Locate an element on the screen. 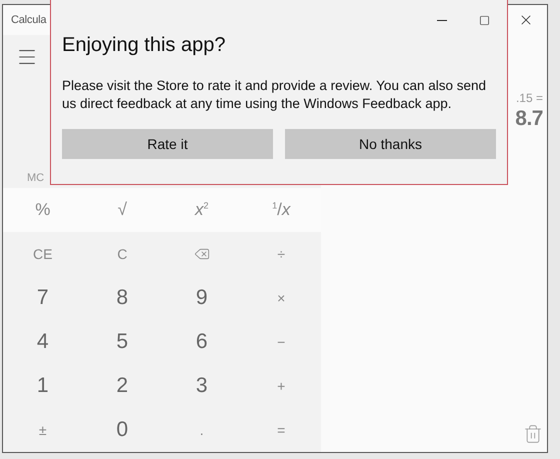 The image size is (560, 459). dialog-message: Please visit the Store to rate it and provide a review. You can also send us direct feedback at any time using the Windows Feedback app. is located at coordinates (275, 95).